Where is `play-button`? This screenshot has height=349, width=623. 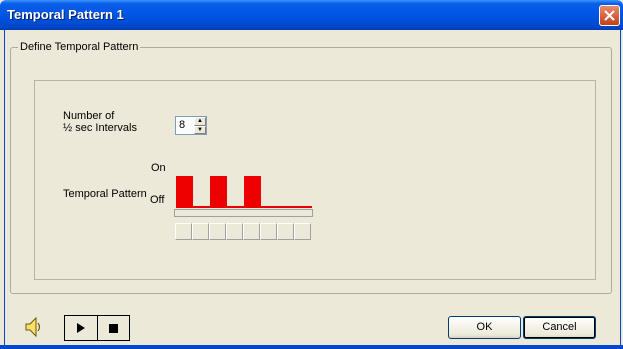 play-button is located at coordinates (81, 328).